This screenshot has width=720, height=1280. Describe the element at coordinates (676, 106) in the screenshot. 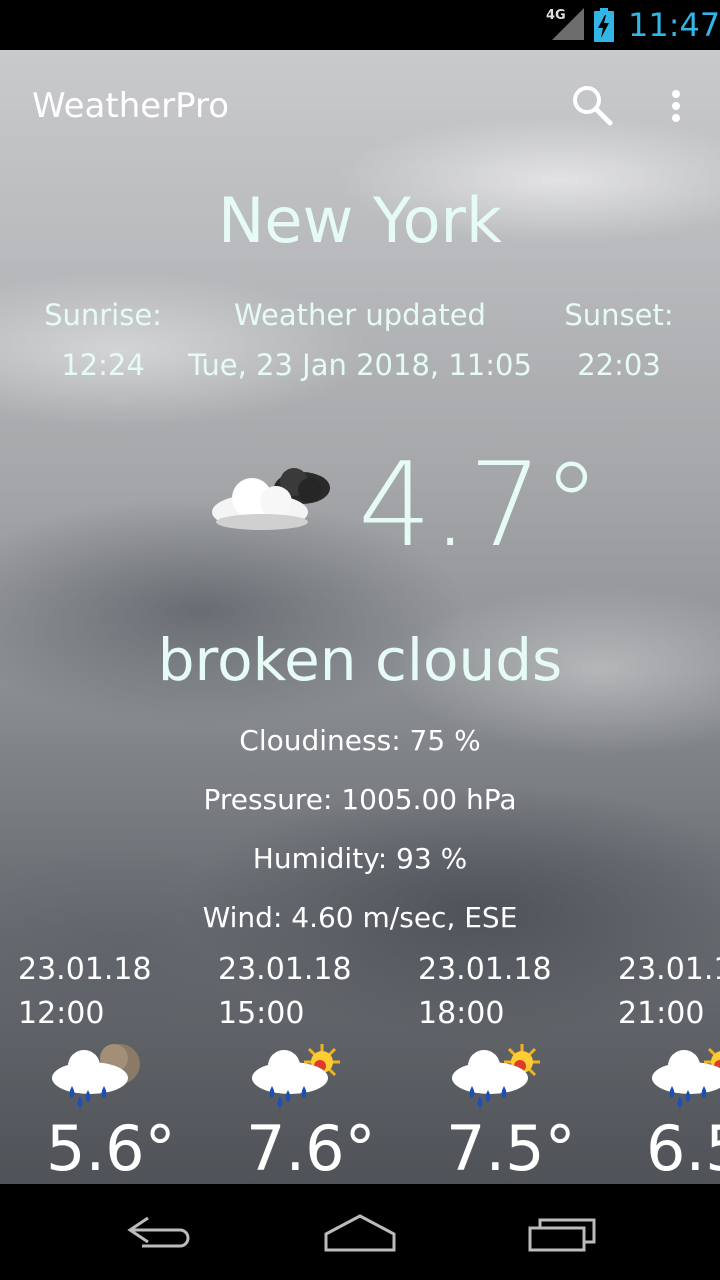

I see `overflow-menu-button` at that location.